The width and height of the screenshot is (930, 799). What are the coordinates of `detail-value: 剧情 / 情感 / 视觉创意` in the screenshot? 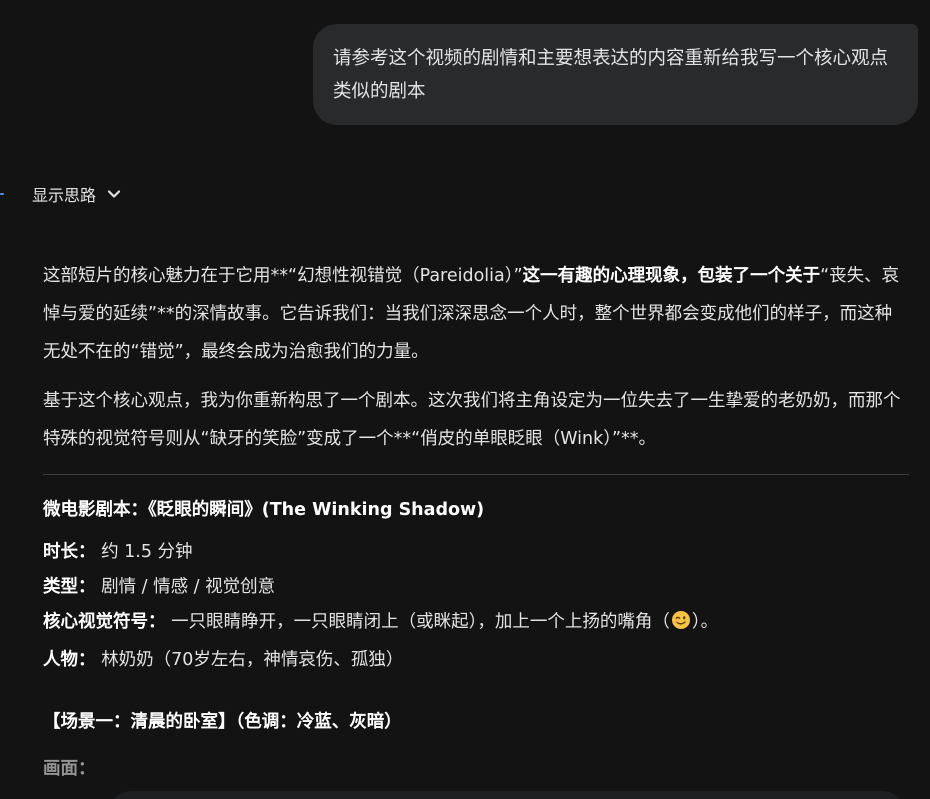 It's located at (188, 587).